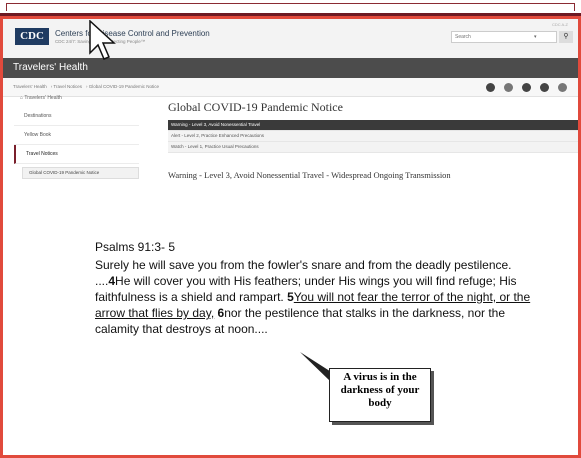  What do you see at coordinates (102, 40) in the screenshot?
I see `mouse-cursor-icon` at bounding box center [102, 40].